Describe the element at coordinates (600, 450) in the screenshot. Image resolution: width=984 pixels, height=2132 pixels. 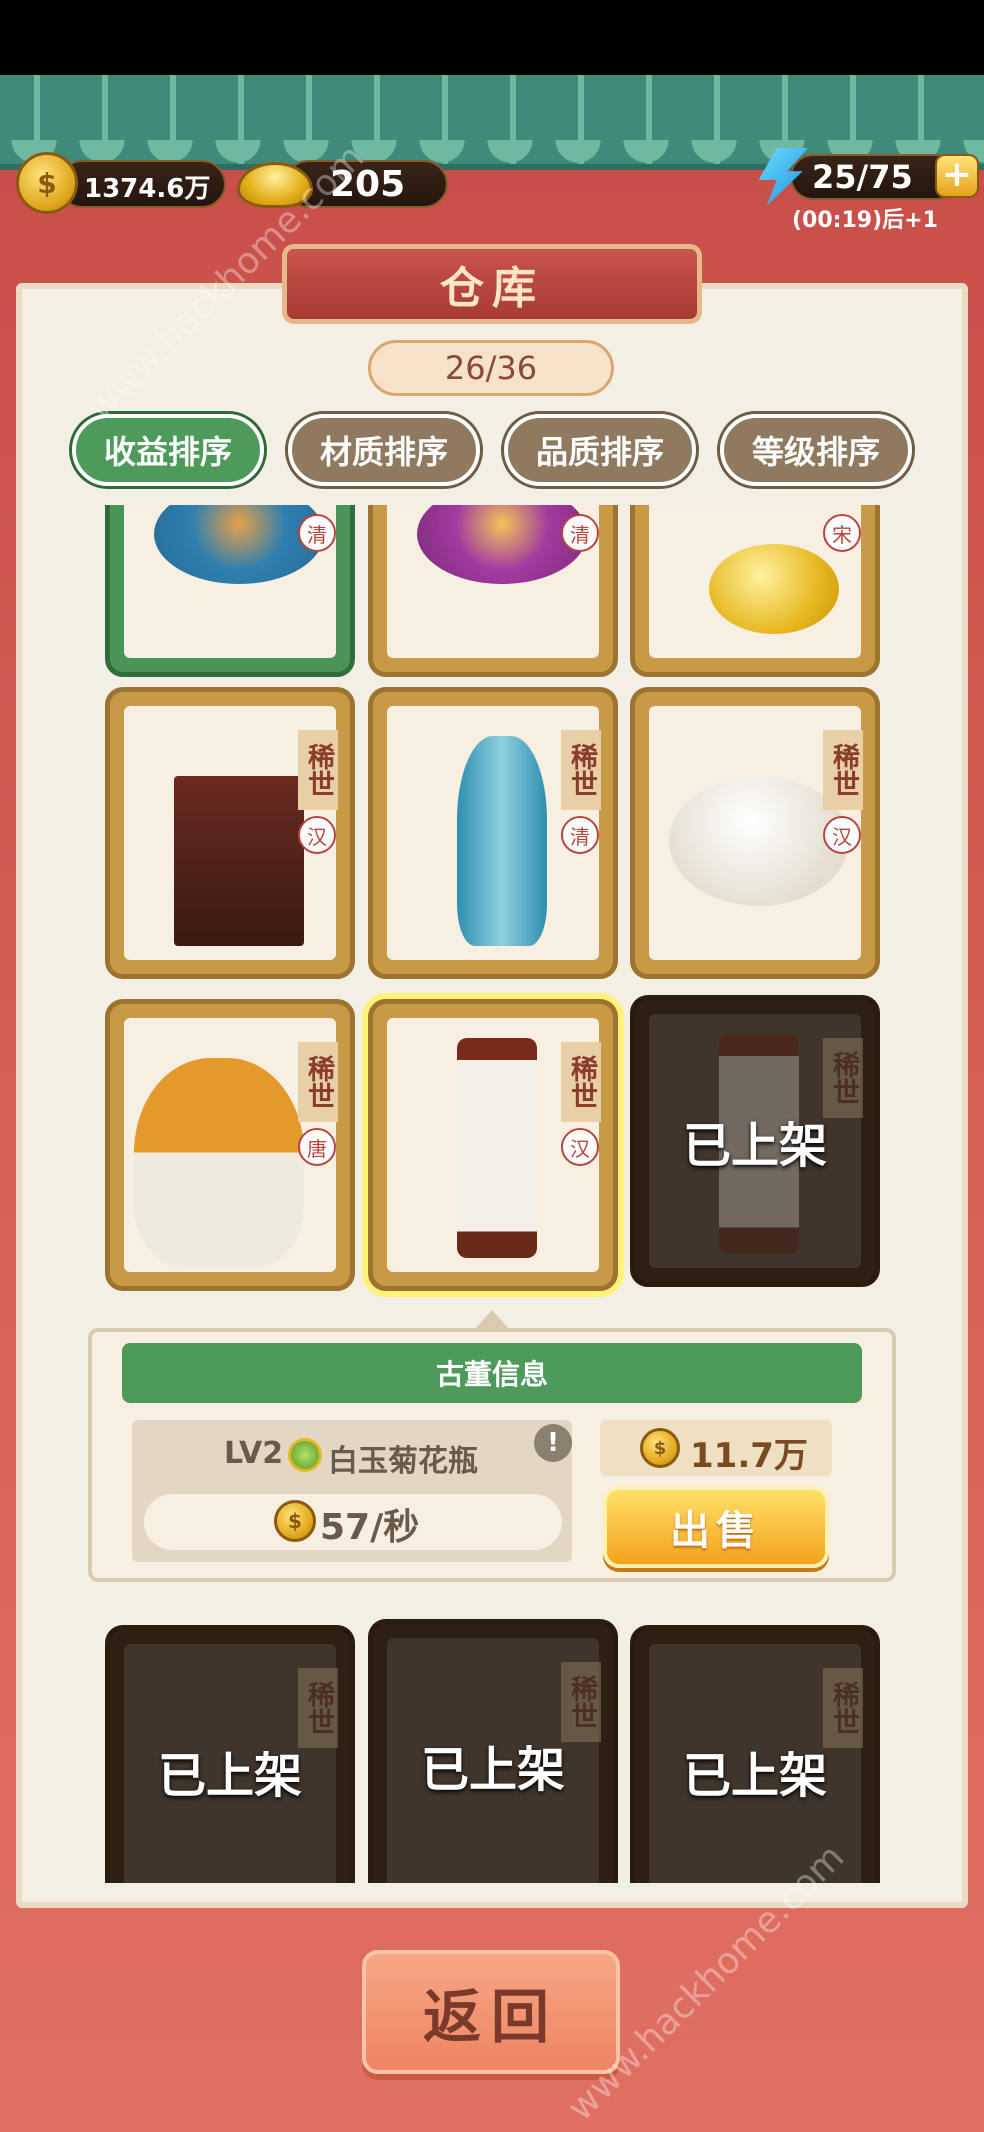
I see `tab-sort-quality: 品质排序` at that location.